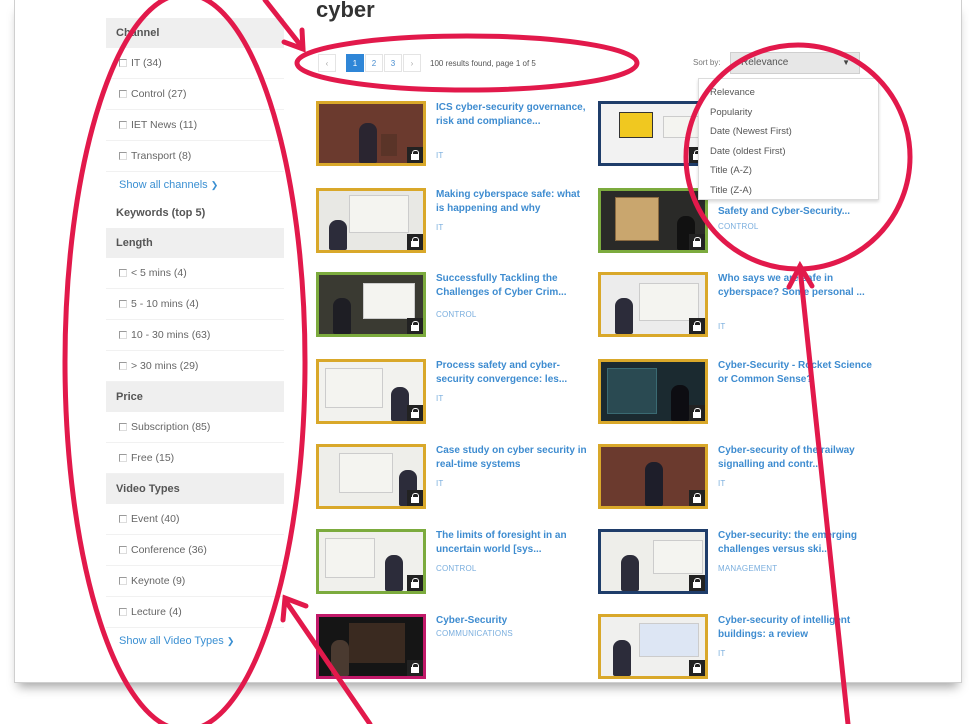 The image size is (969, 724). I want to click on price-header: Price, so click(195, 397).